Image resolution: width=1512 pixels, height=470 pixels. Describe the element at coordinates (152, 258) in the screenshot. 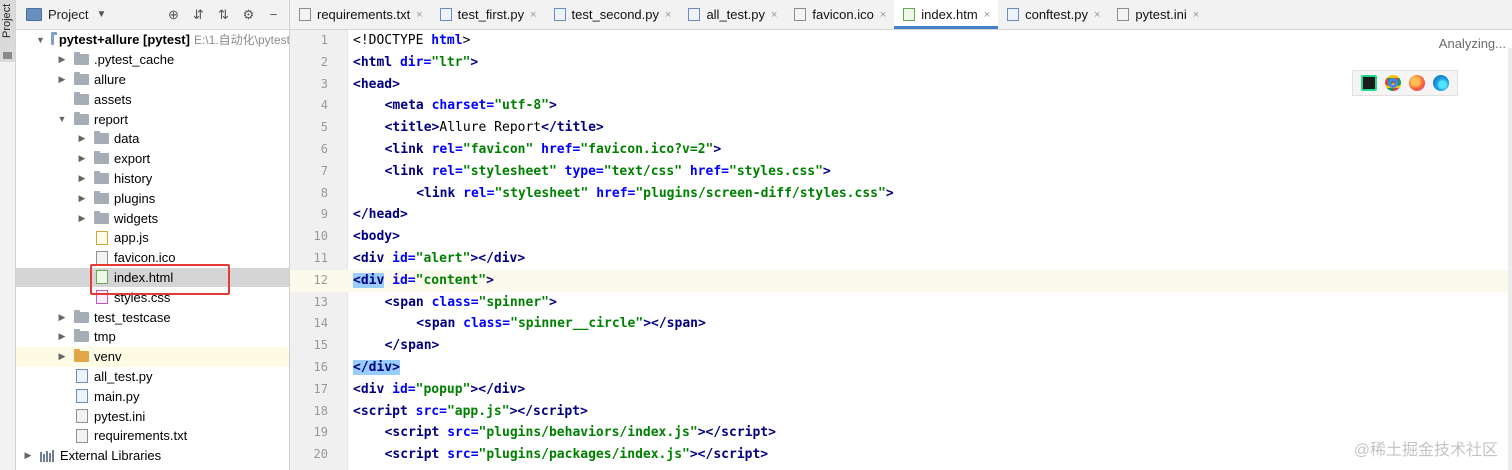

I see `tree-item: favicon.ico` at that location.